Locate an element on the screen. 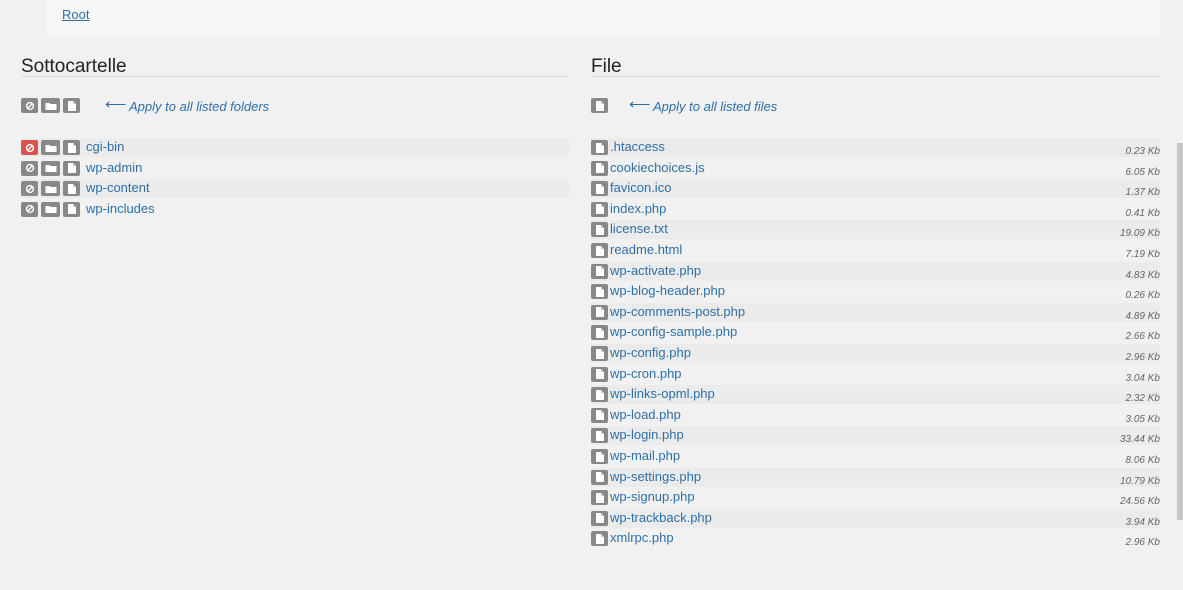 This screenshot has width=1183, height=590. file-size: 1.37 Kb is located at coordinates (1142, 193).